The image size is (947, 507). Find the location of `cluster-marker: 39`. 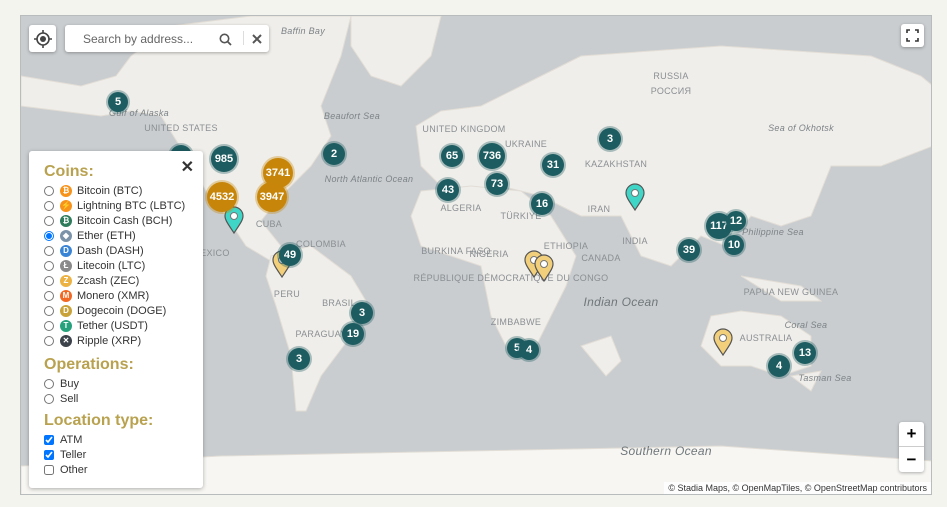

cluster-marker: 39 is located at coordinates (689, 250).